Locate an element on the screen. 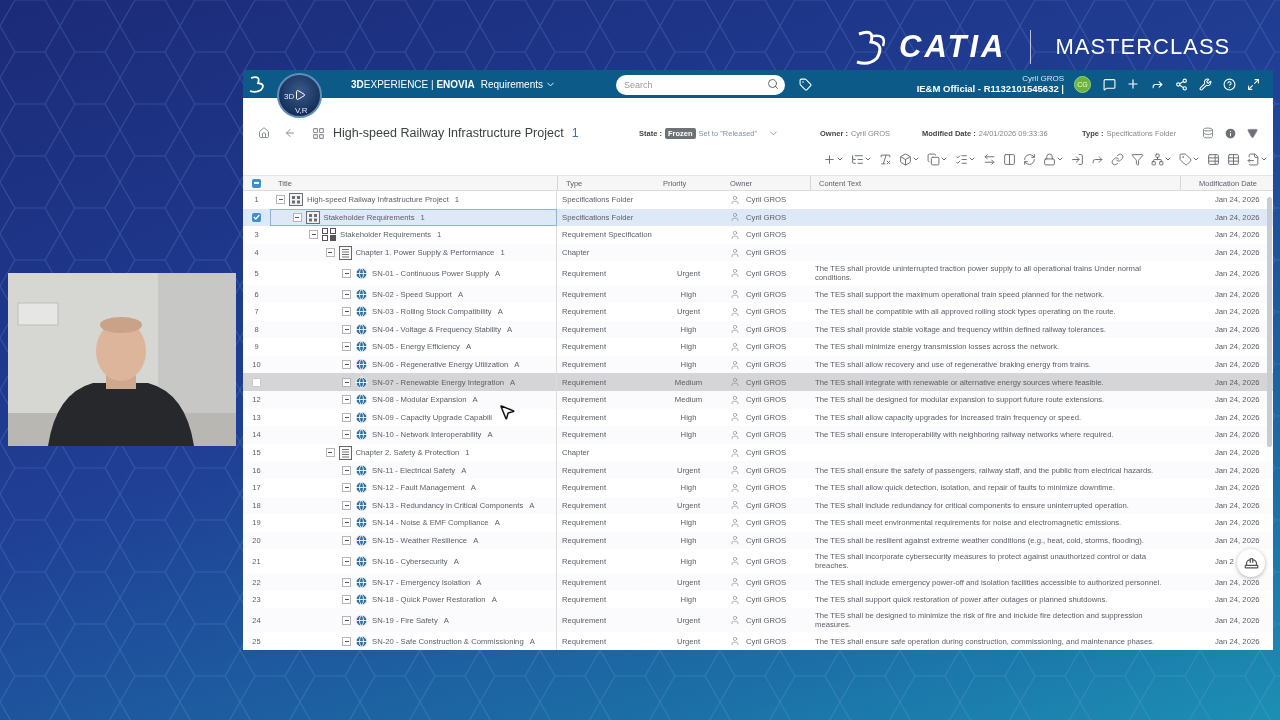 This screenshot has width=1280, height=720. chat-icon is located at coordinates (1109, 84).